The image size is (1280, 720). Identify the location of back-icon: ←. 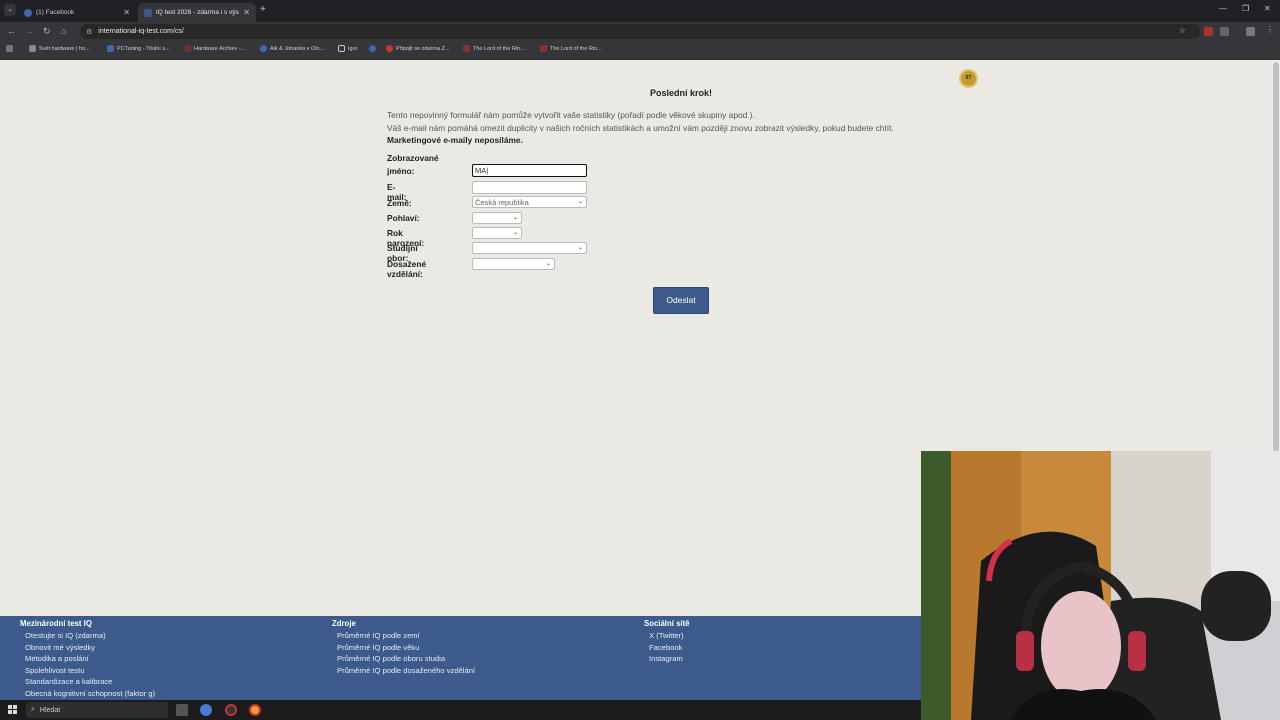
(11, 31).